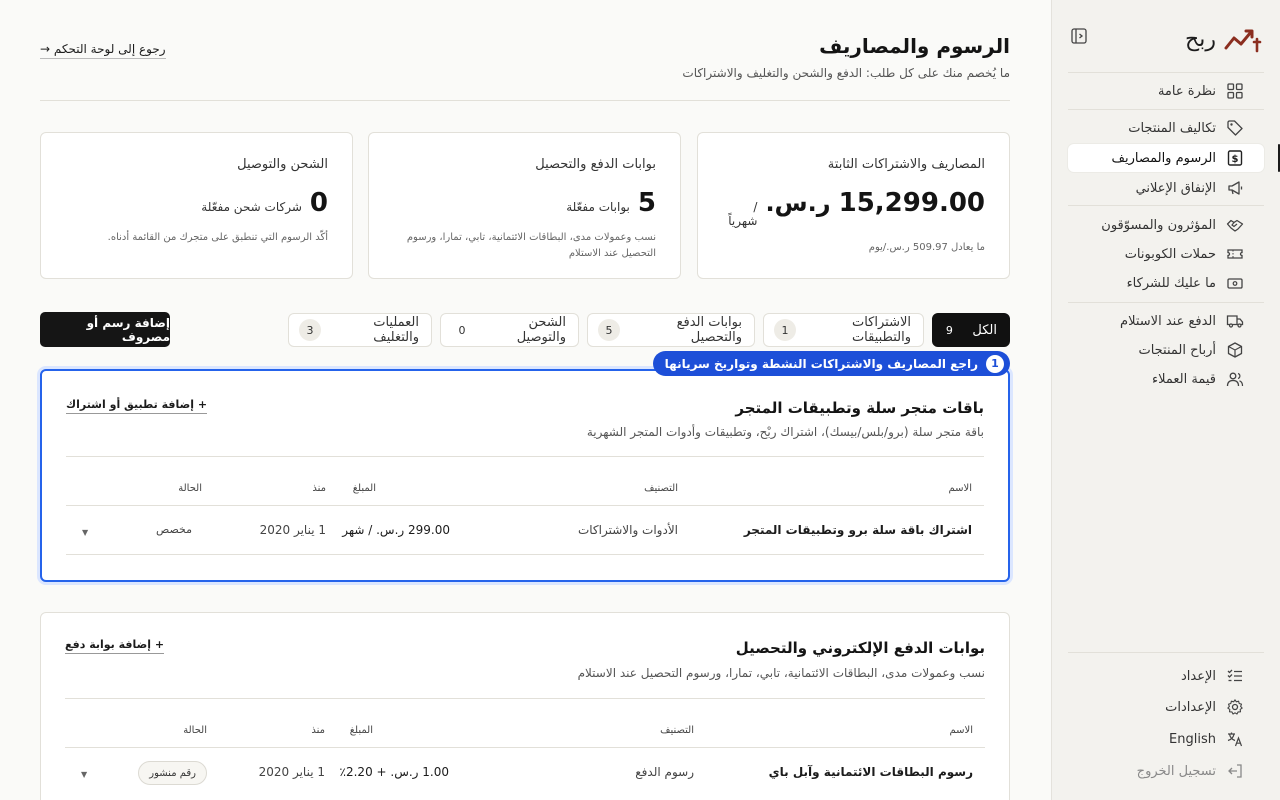 This screenshot has height=800, width=1280. Describe the element at coordinates (1079, 36) in the screenshot. I see `collapse-sidebar-icon` at that location.